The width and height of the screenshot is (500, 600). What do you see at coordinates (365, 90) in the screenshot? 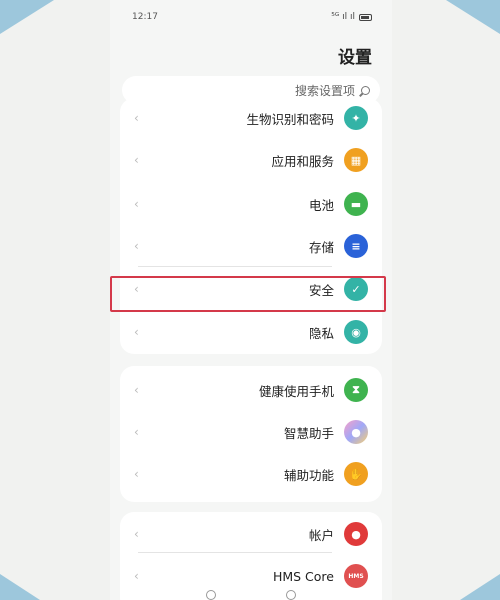
I see `search-icon` at bounding box center [365, 90].